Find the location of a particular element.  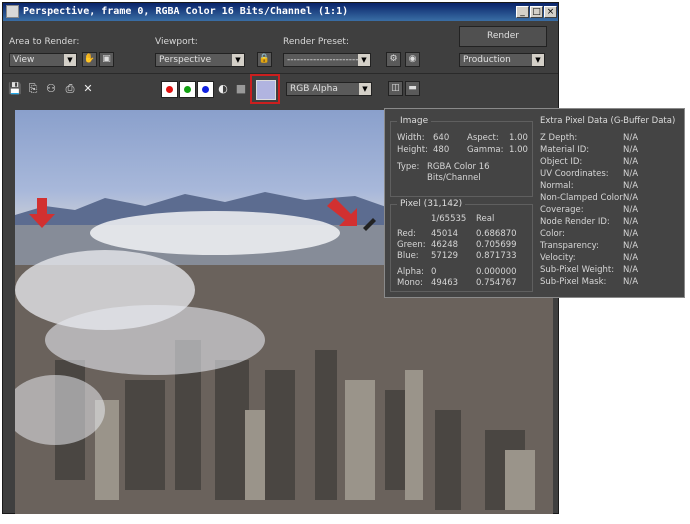

gbuffer-label: Velocity: is located at coordinates (558, 258).